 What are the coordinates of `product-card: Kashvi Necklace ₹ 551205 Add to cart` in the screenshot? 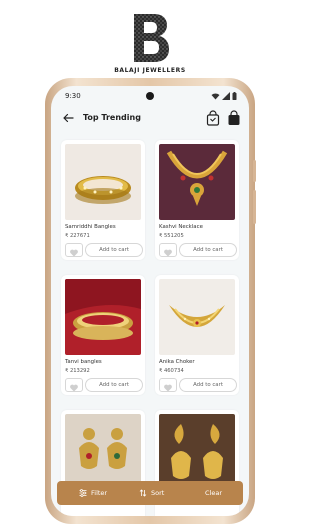 It's located at (197, 200).